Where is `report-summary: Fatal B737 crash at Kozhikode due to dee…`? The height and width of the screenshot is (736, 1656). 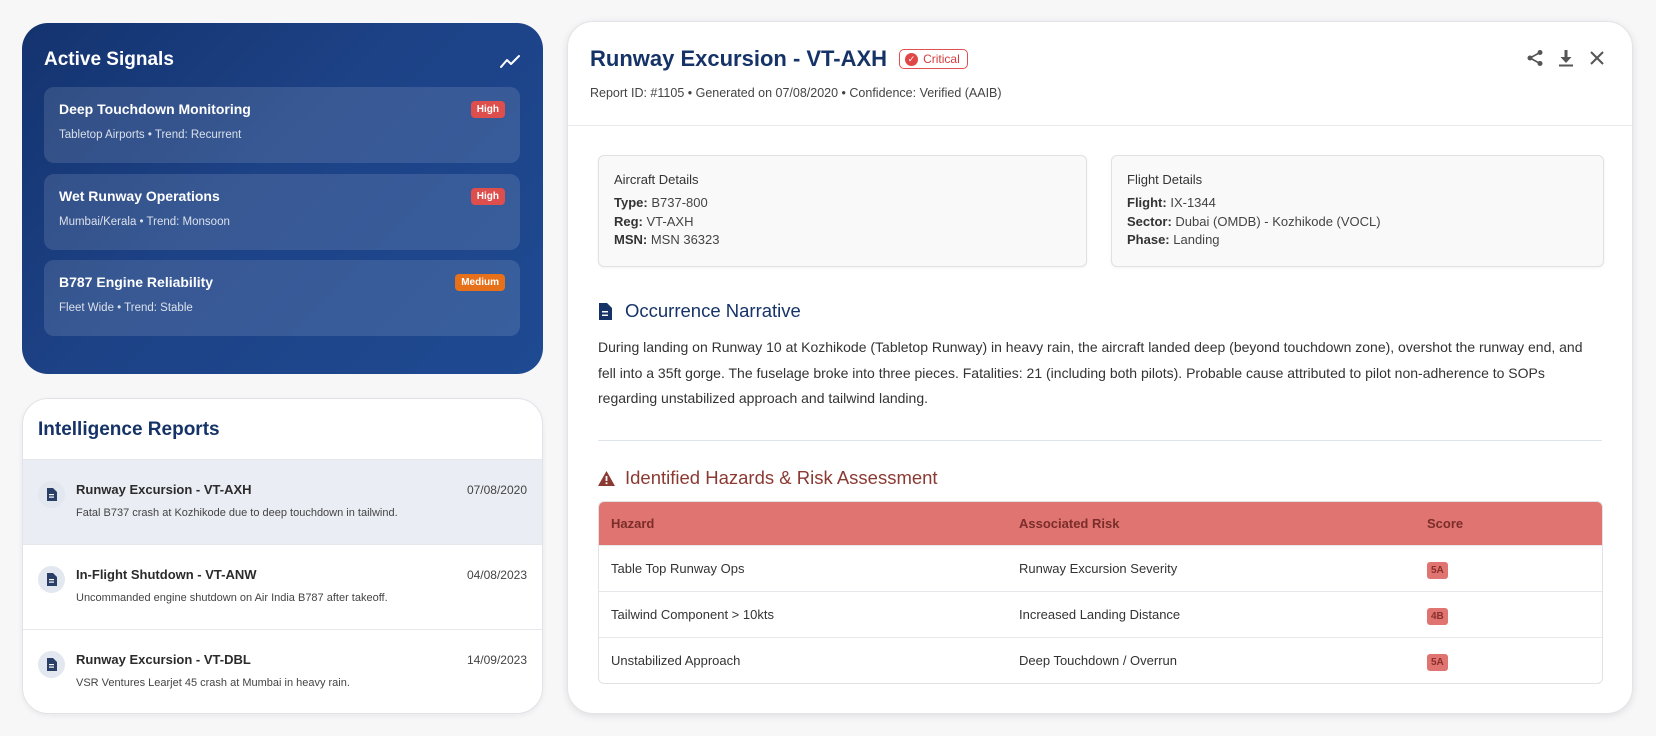
report-summary: Fatal B737 crash at Kozhikode due to dee… is located at coordinates (237, 513).